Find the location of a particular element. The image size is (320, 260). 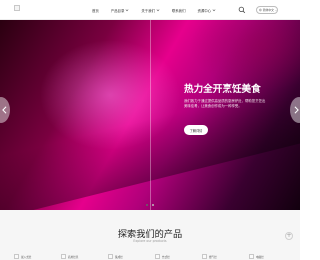

search-icon is located at coordinates (242, 10).